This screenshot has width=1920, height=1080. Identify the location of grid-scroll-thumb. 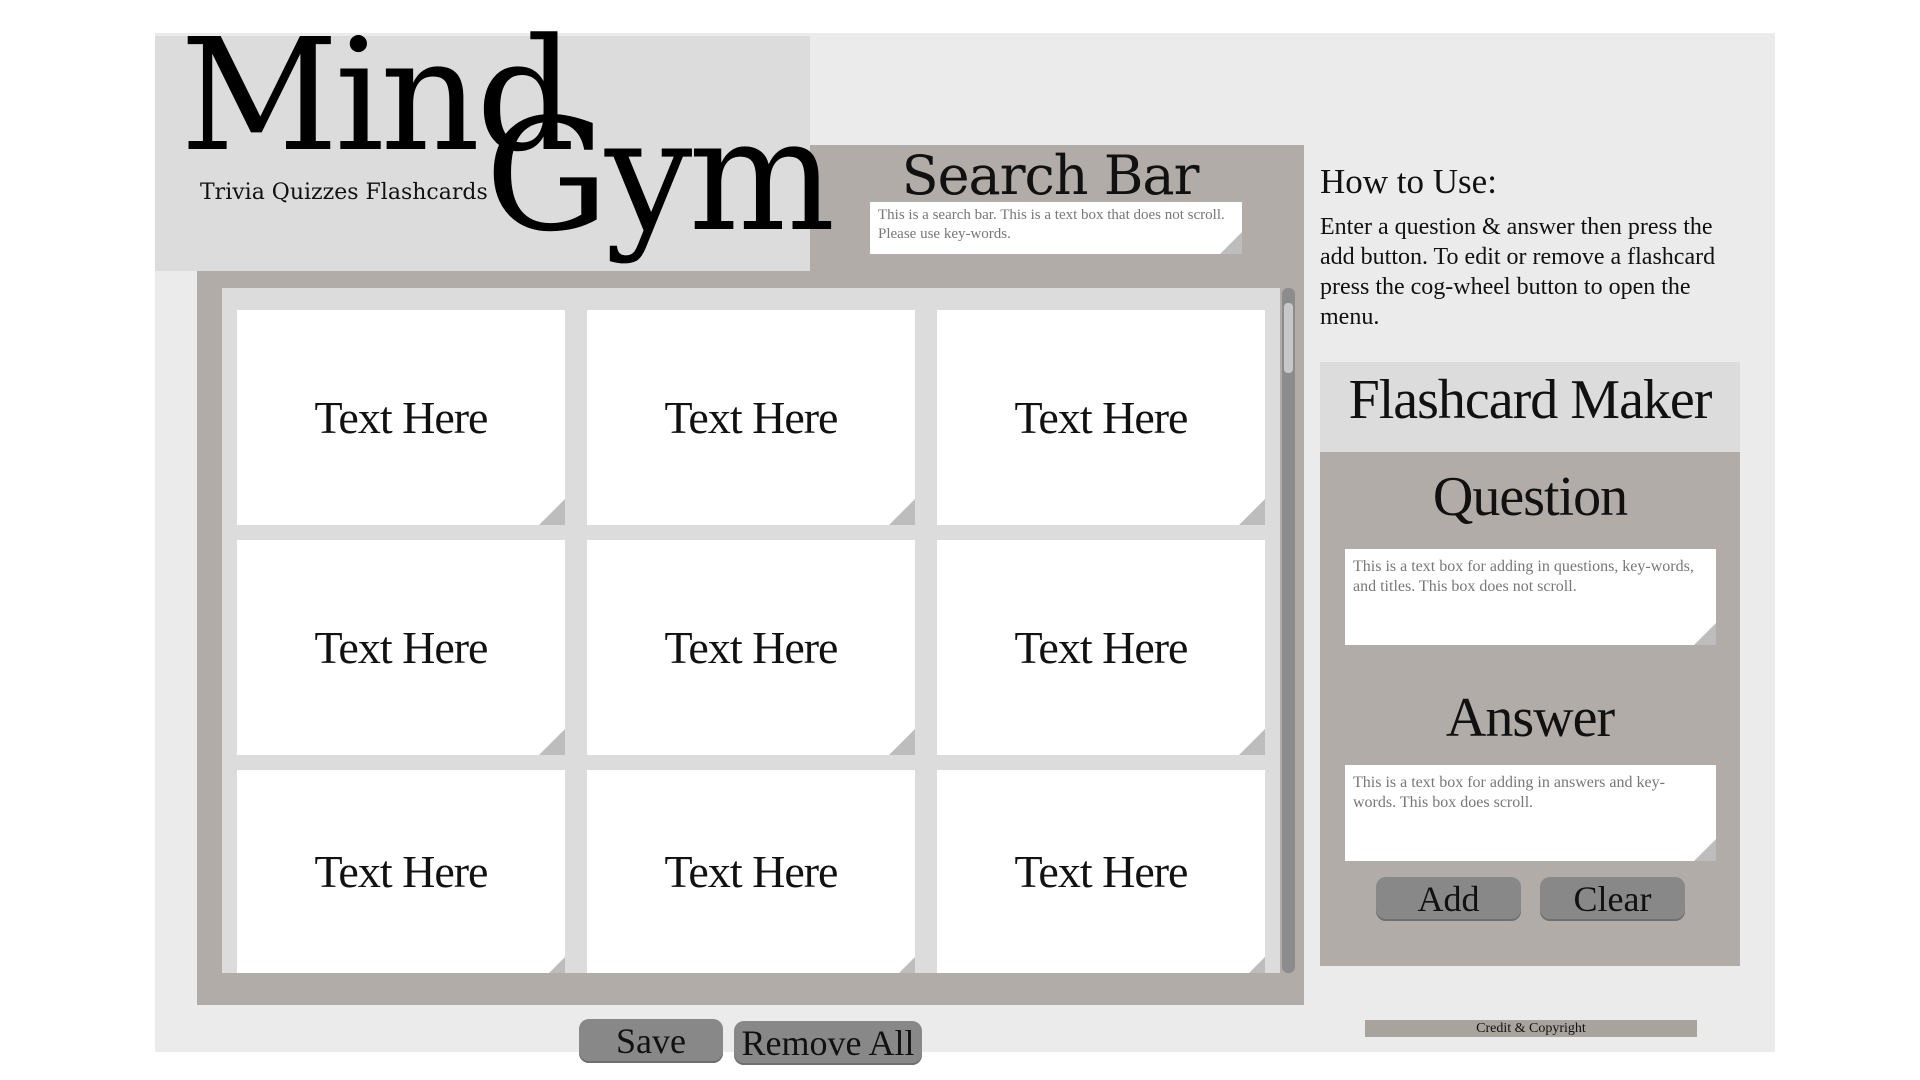
(1288, 338).